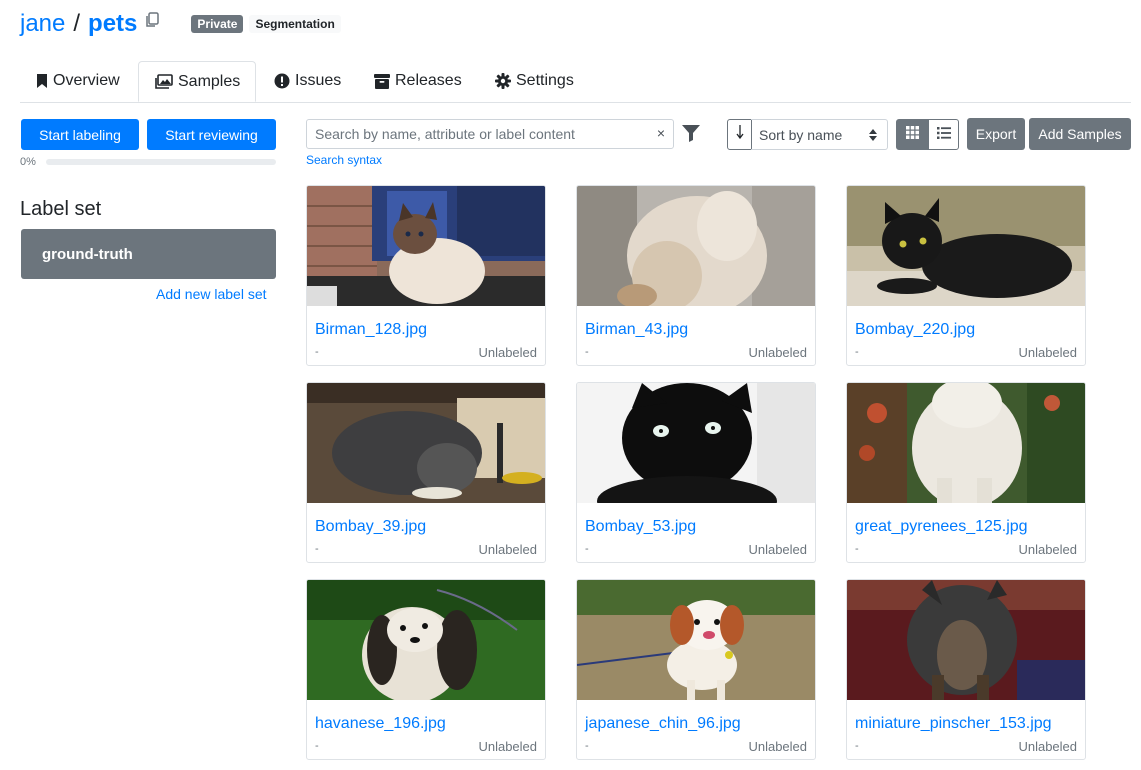 Image resolution: width=1141 pixels, height=770 pixels. I want to click on sample-card: havanese_196.jpg - Unlabeled, so click(426, 669).